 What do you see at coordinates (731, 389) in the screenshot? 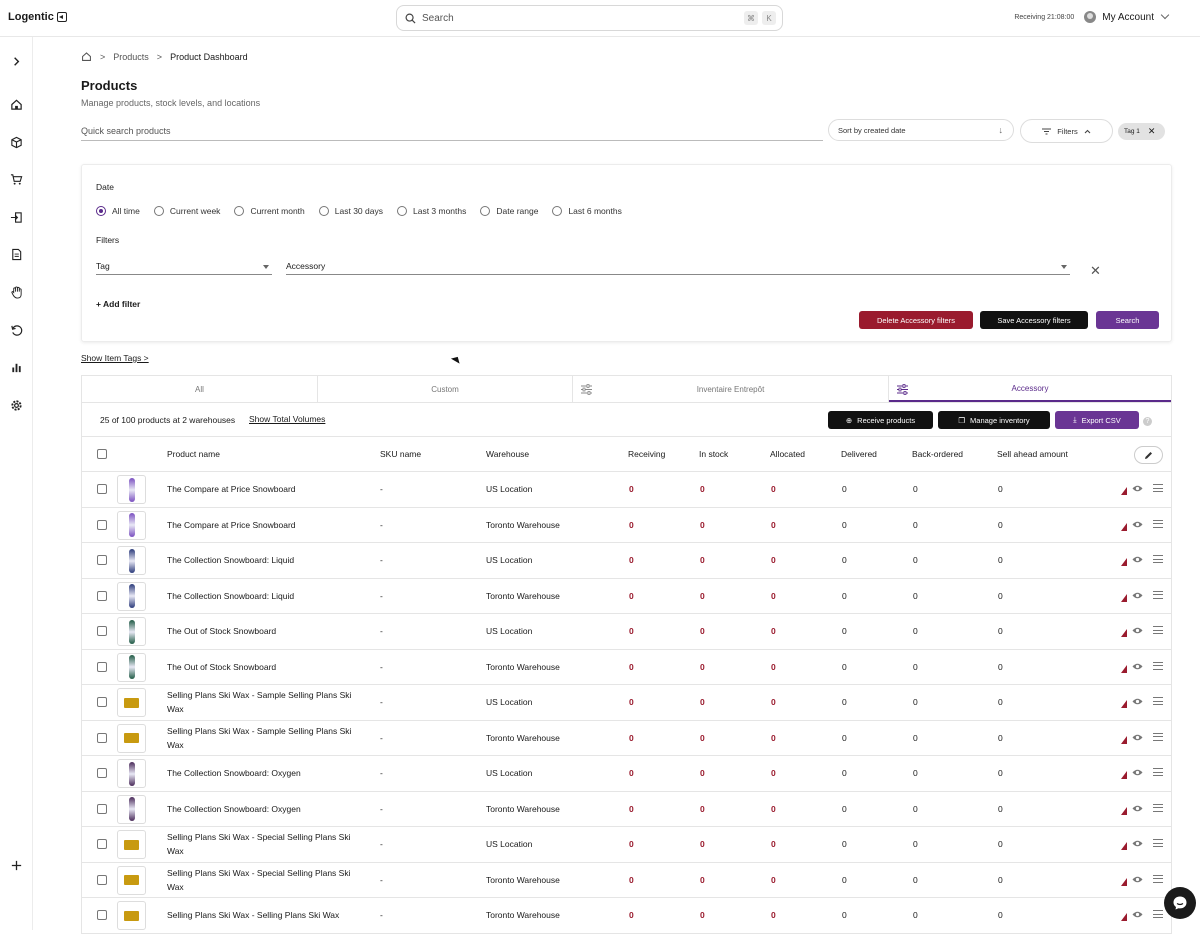
I see `tab-inventaire-entrepot: Inventaire Entrepôt` at bounding box center [731, 389].